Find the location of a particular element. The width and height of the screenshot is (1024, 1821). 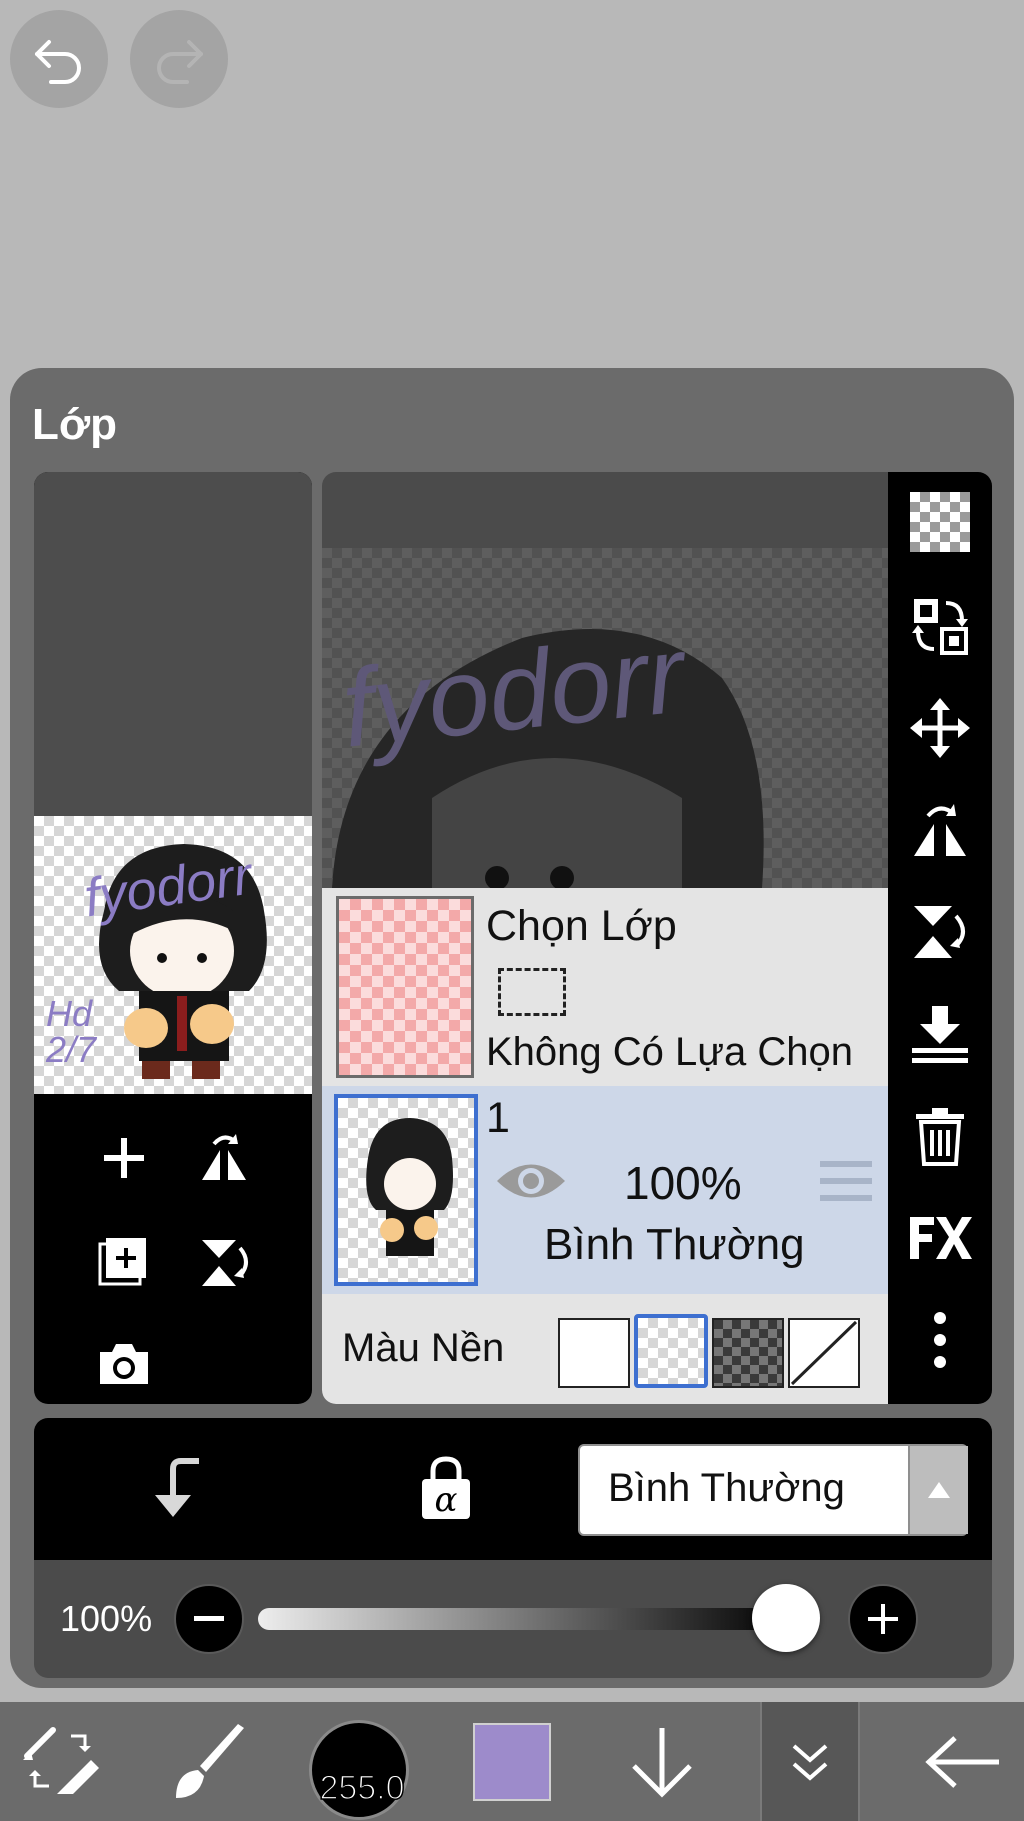

minus-icon is located at coordinates (209, 1618).